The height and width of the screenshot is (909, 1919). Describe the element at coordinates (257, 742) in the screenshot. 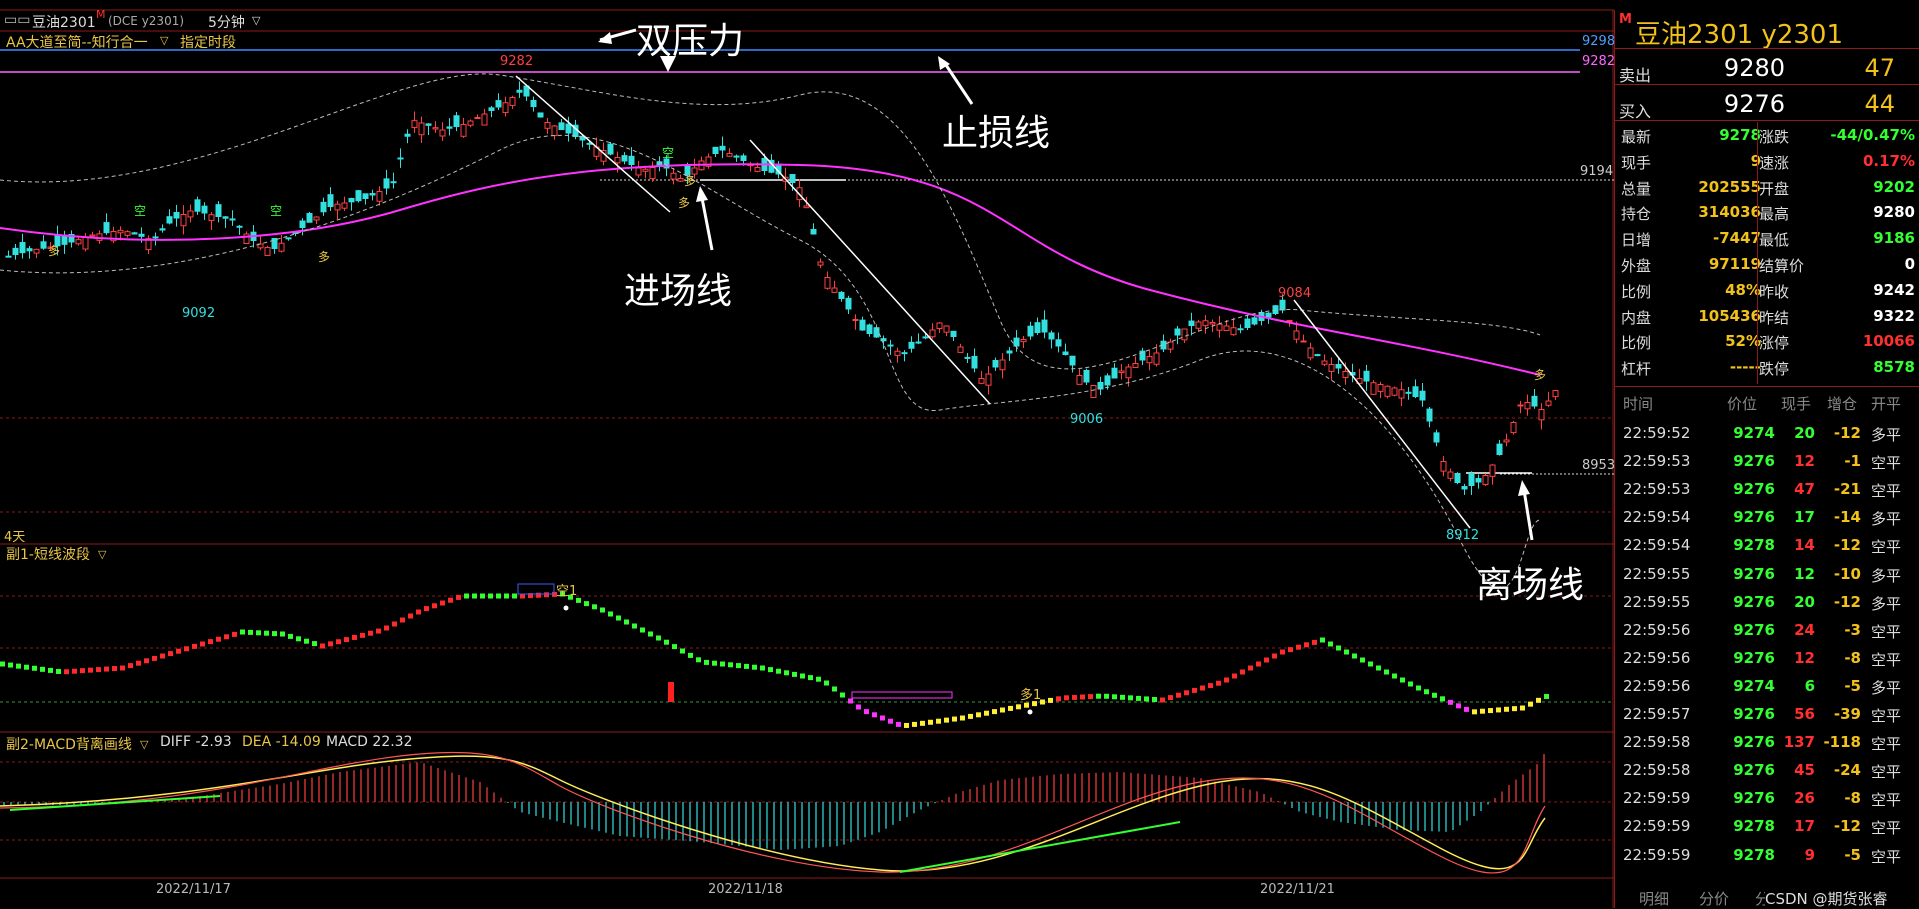

I see `dea-label: DEA` at that location.